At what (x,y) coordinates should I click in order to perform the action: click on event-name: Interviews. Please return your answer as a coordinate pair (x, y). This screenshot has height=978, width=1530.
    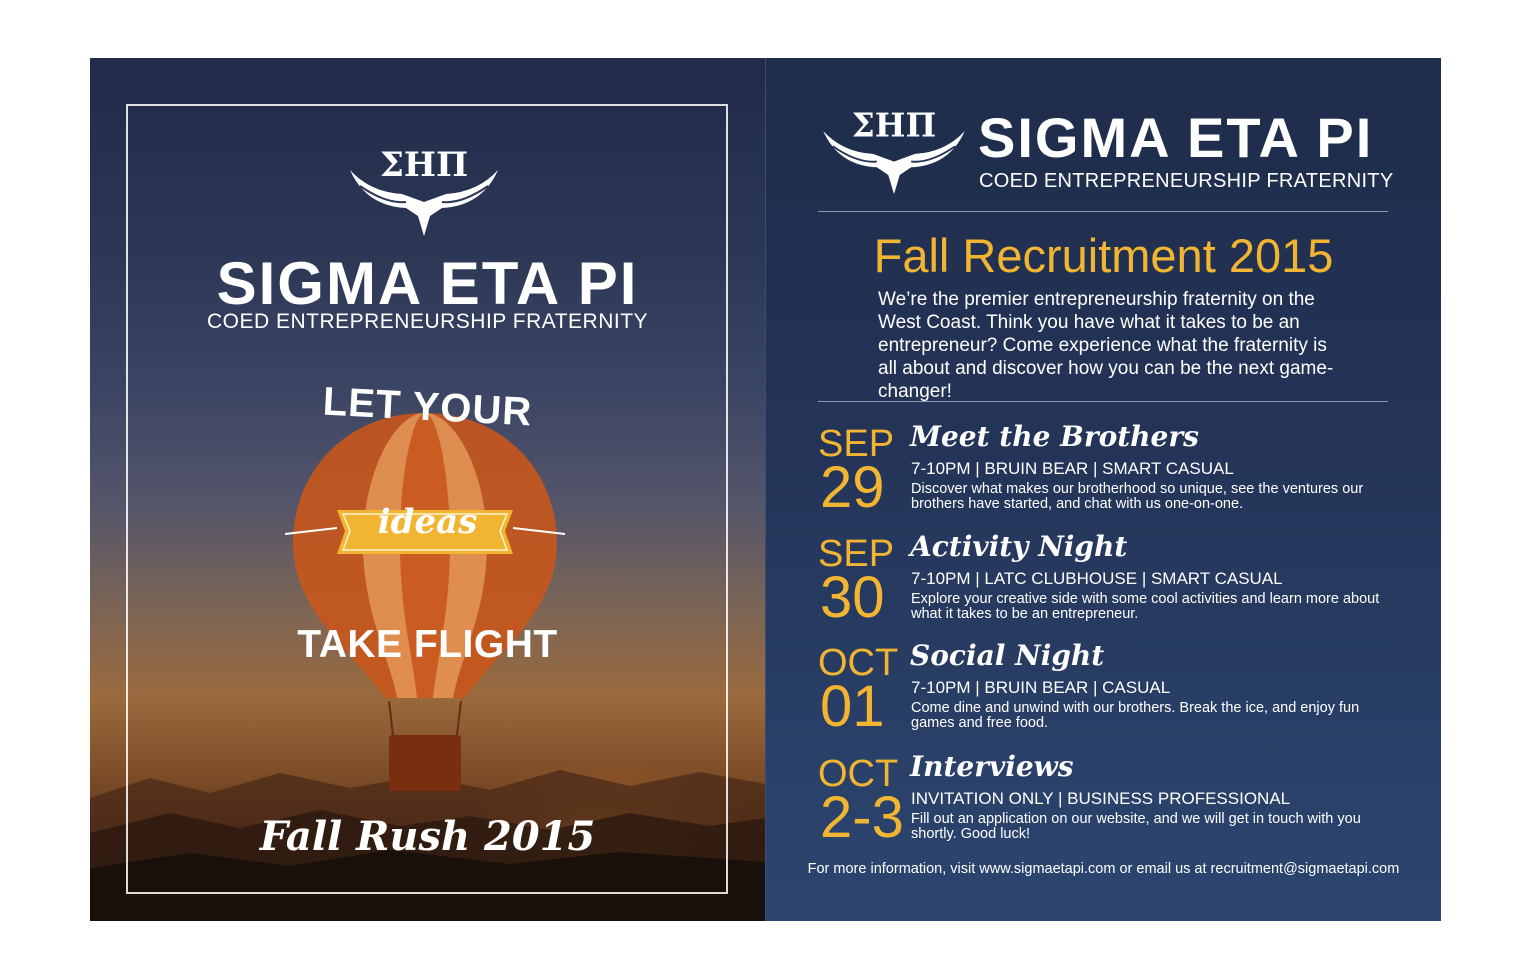
    Looking at the image, I should click on (992, 766).